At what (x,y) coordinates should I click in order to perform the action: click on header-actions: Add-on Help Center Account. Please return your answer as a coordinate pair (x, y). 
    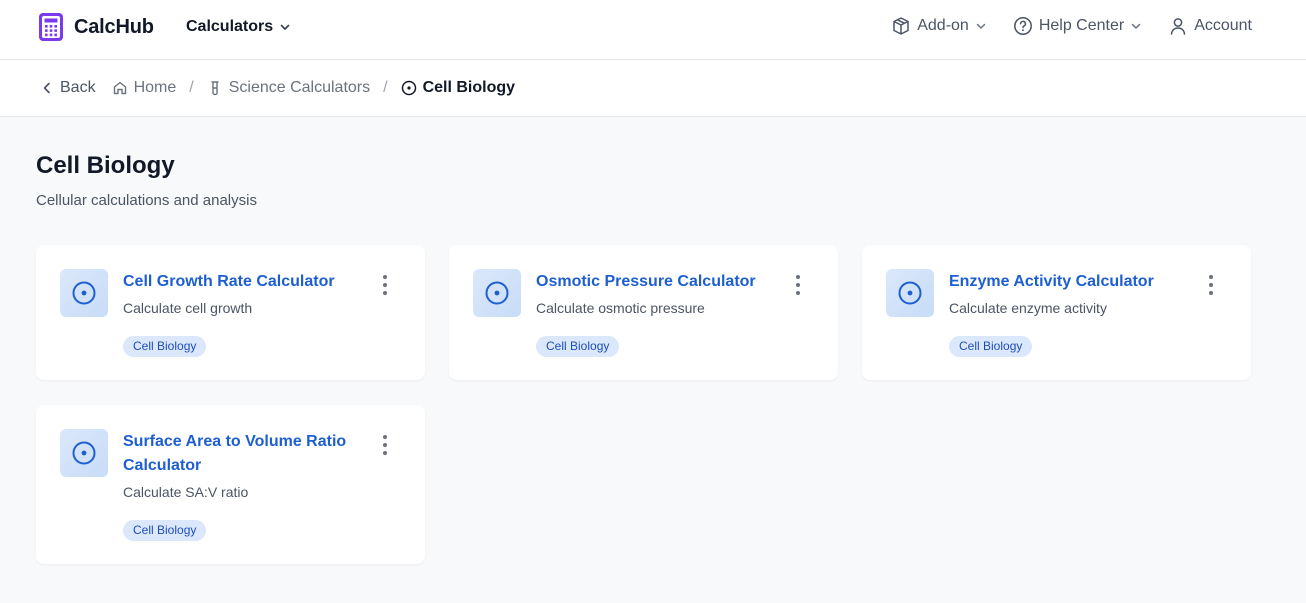
    Looking at the image, I should click on (1071, 26).